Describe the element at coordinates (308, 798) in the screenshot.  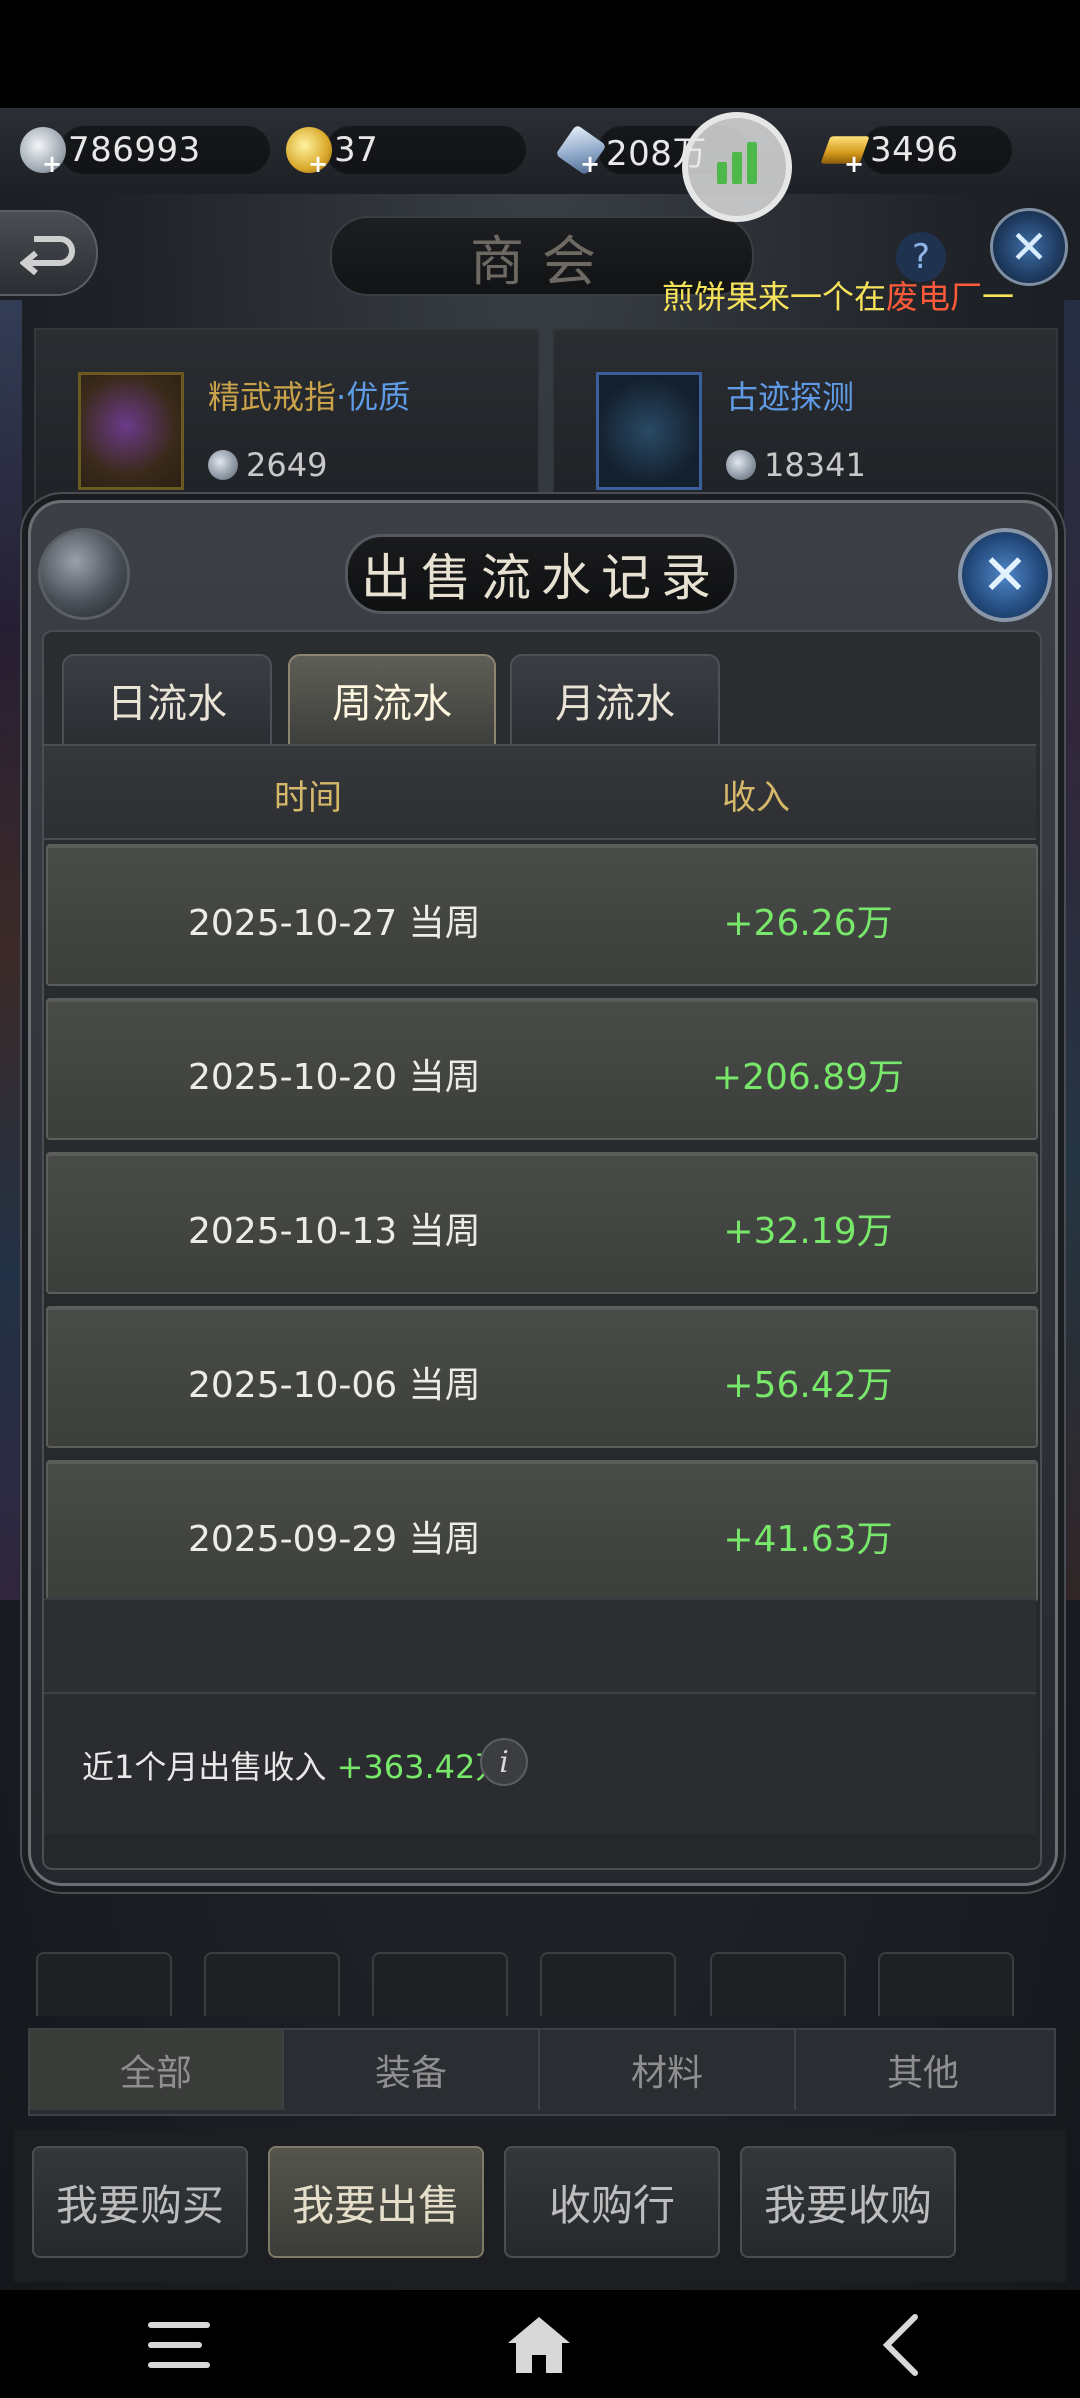
I see `column-header-time: 时间` at that location.